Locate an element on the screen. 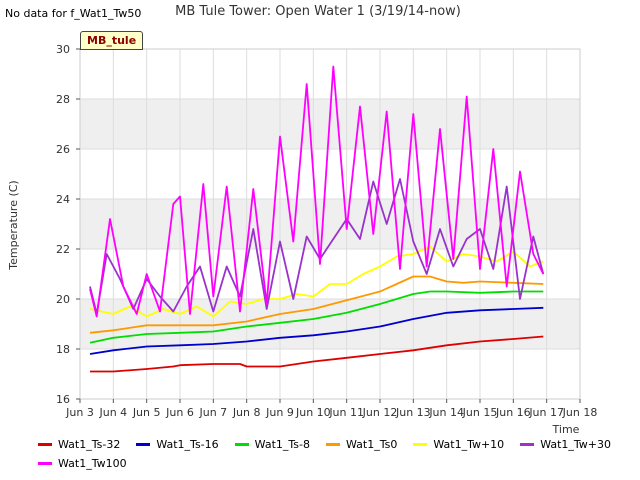 The height and width of the screenshot is (480, 640). legend-item: Wat1_Tw+30 is located at coordinates (565, 444).